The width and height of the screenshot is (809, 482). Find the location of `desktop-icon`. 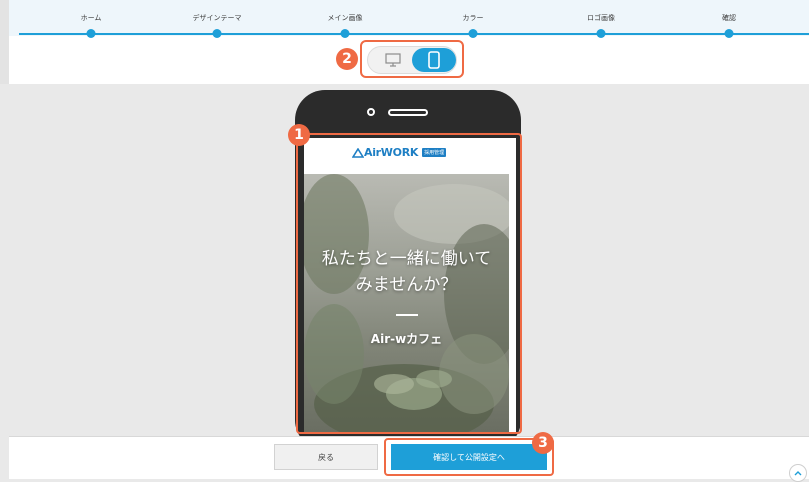

desktop-icon is located at coordinates (393, 60).